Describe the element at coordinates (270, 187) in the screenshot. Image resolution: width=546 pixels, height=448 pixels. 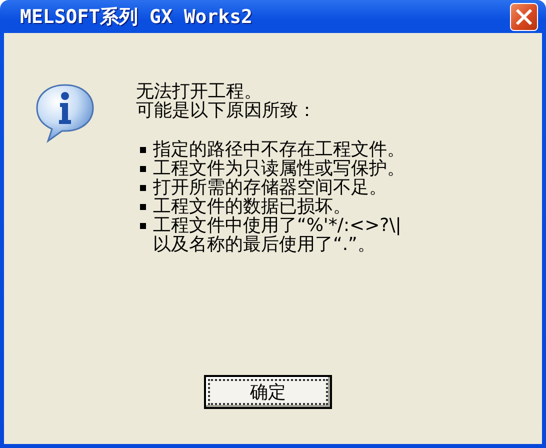
I see `reason-text: 打开所需的存储器空间不足。` at that location.